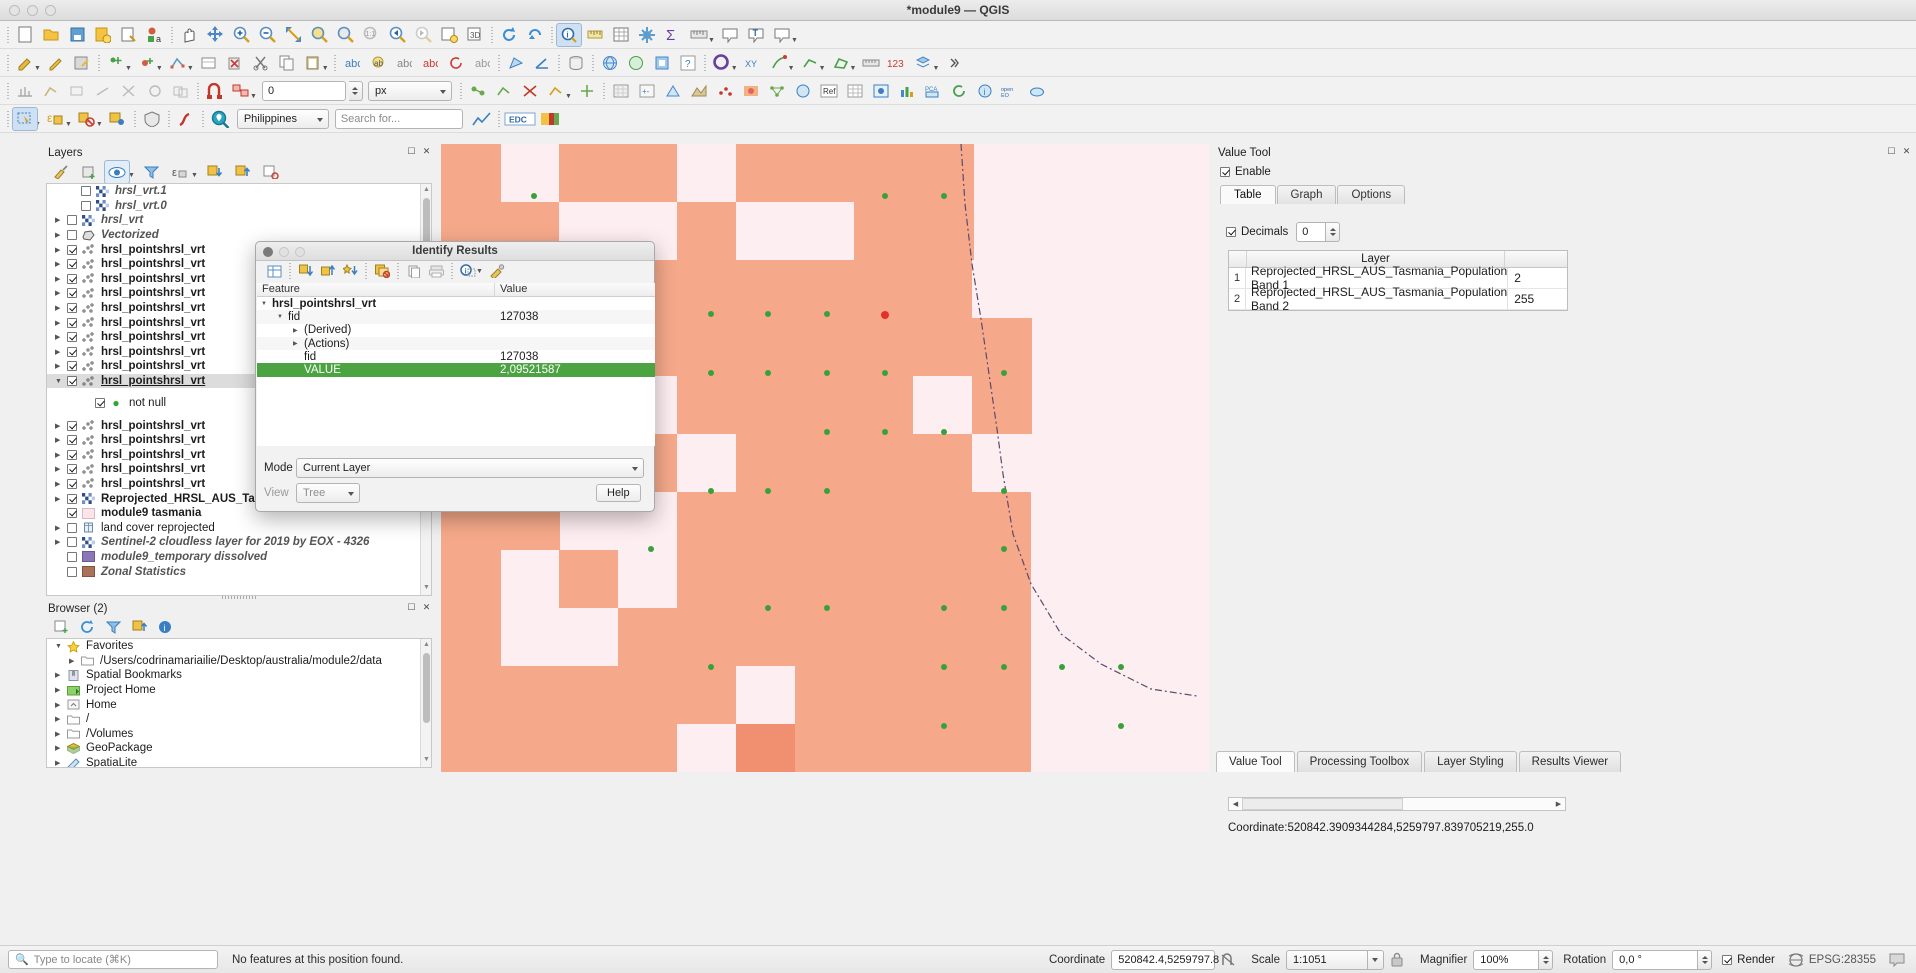  Describe the element at coordinates (1506, 959) in the screenshot. I see `magnifier-input: 100%` at that location.